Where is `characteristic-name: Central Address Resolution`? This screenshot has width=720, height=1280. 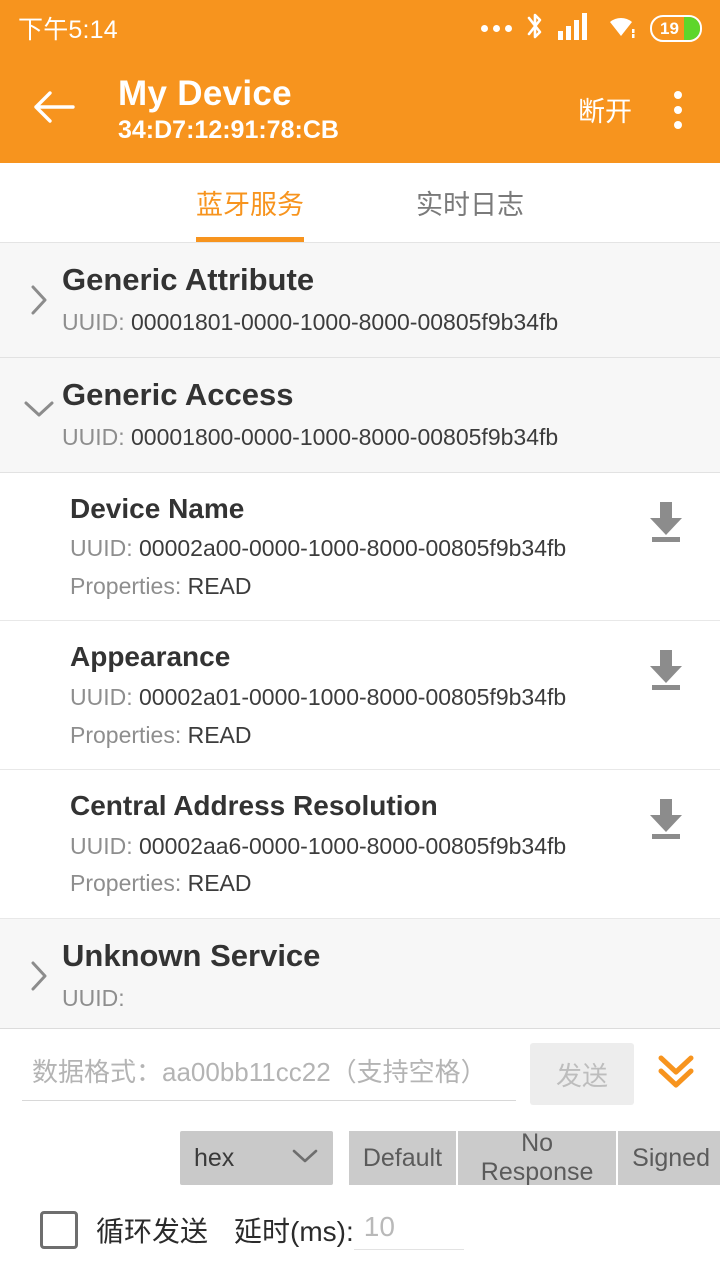 characteristic-name: Central Address Resolution is located at coordinates (254, 806).